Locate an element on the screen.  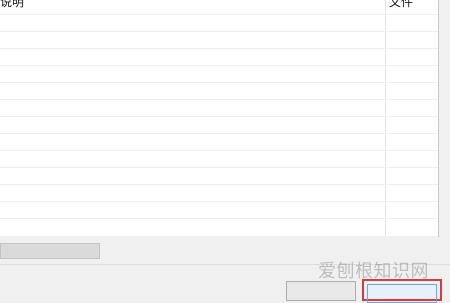
column-header-file: 文件 is located at coordinates (401, 5).